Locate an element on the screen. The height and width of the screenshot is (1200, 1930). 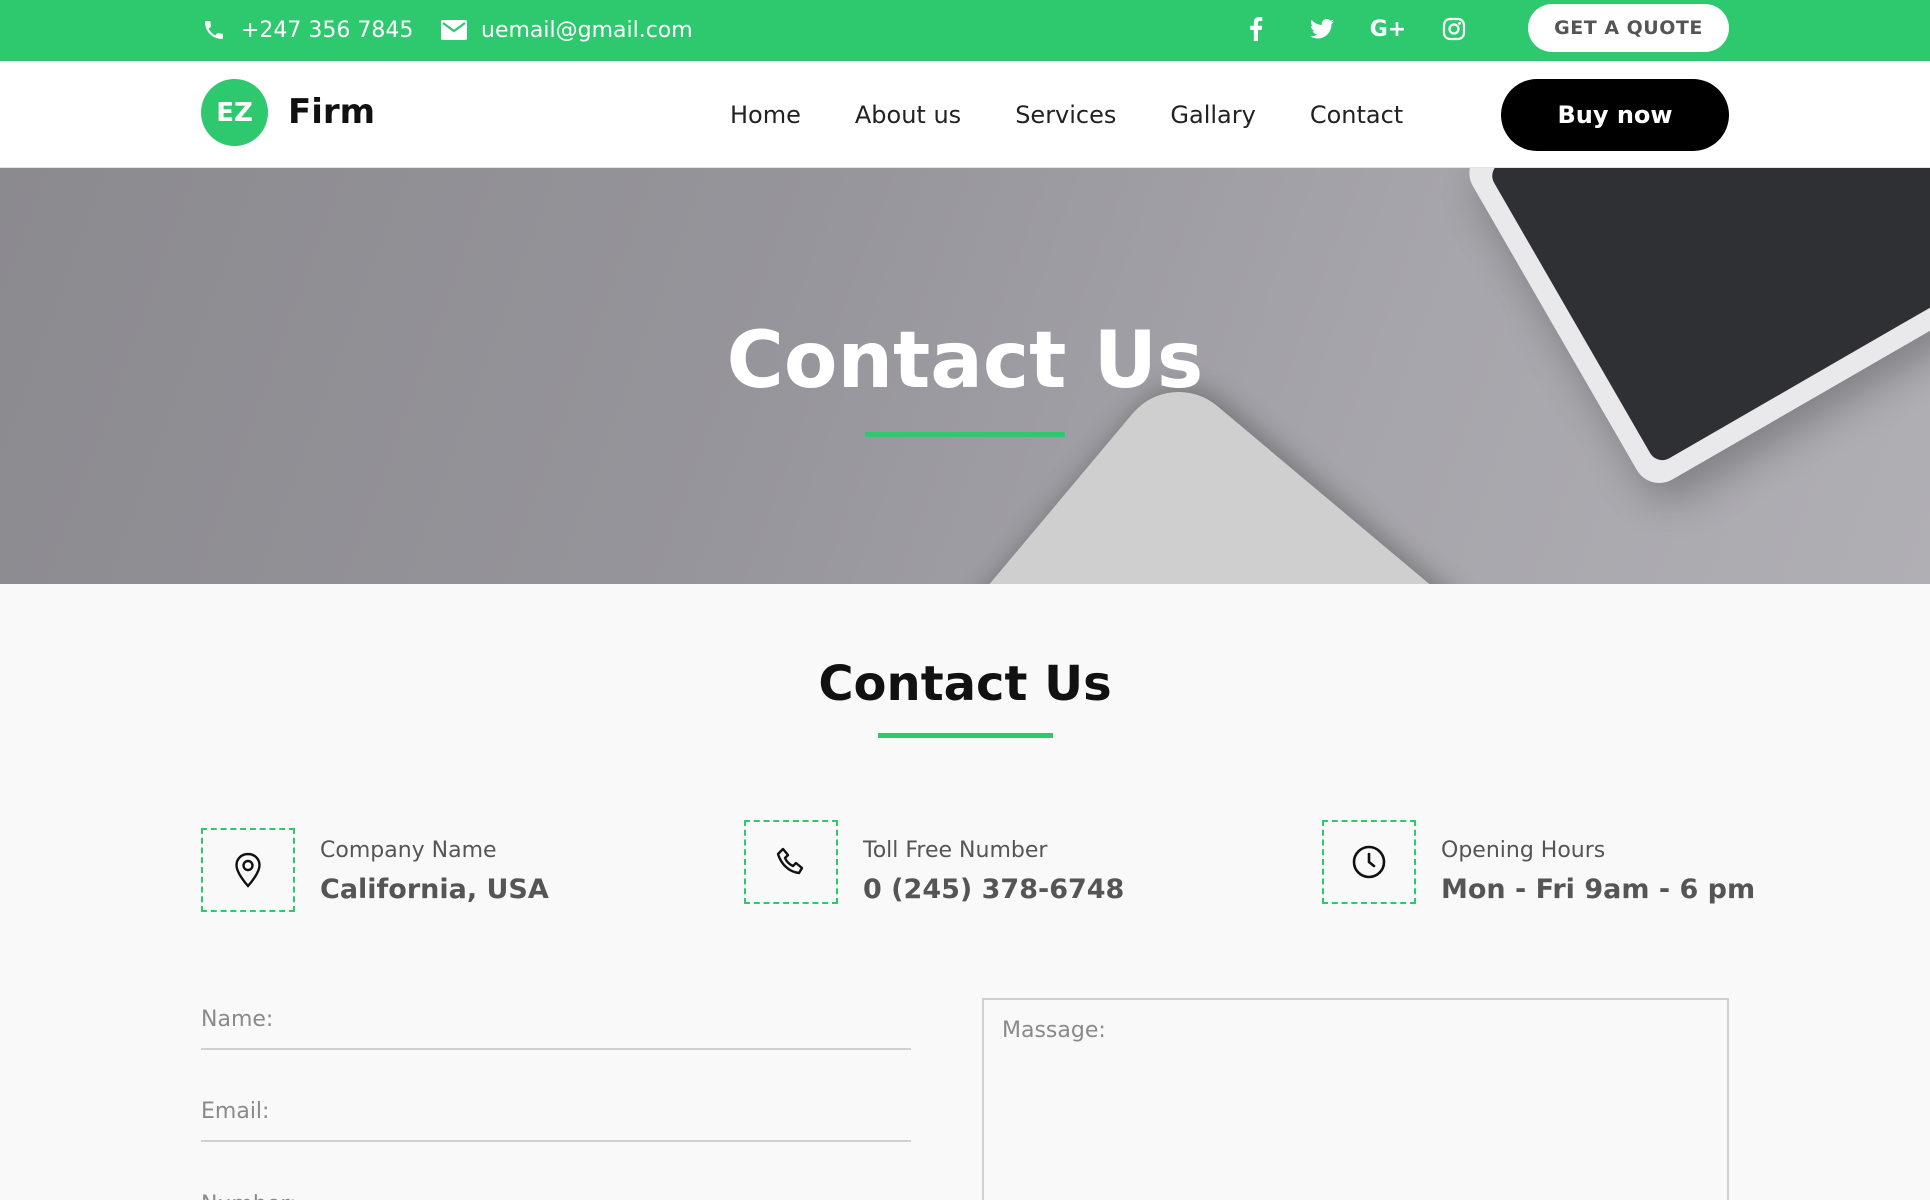
info-hours-value: Mon - Fri 9am - 6 pm is located at coordinates (1598, 889).